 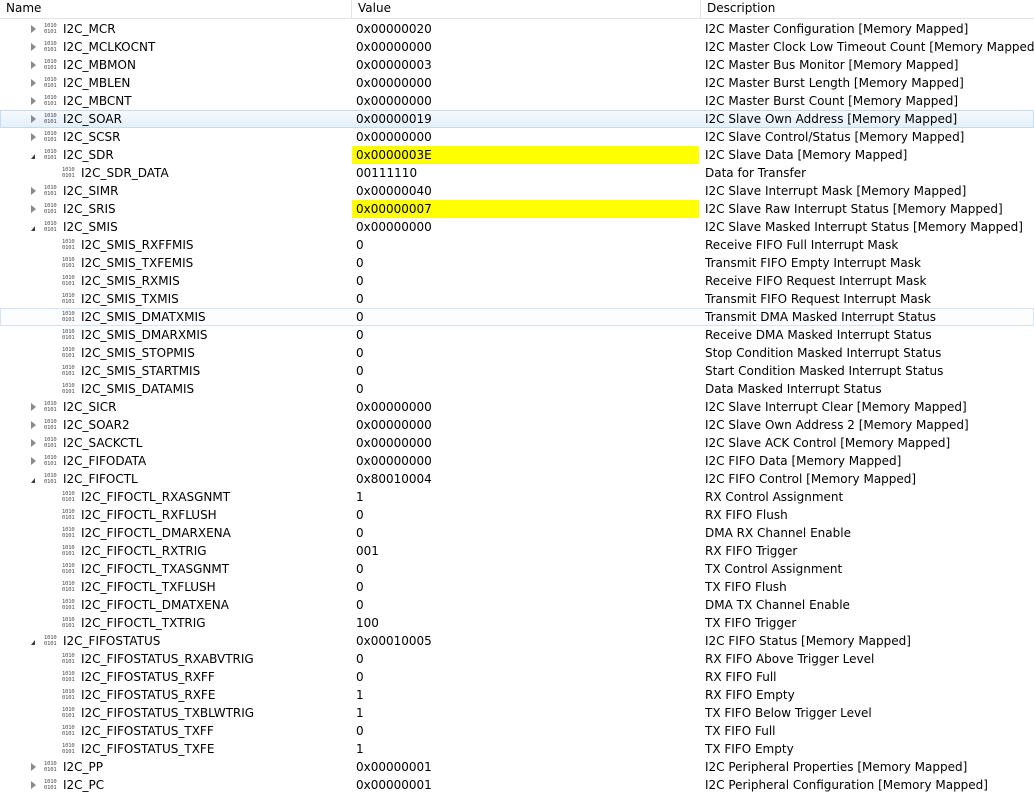 I want to click on register-name-cell: 1010 0101 I2C_FIFOSTATUS_RXFE, so click(x=175, y=695).